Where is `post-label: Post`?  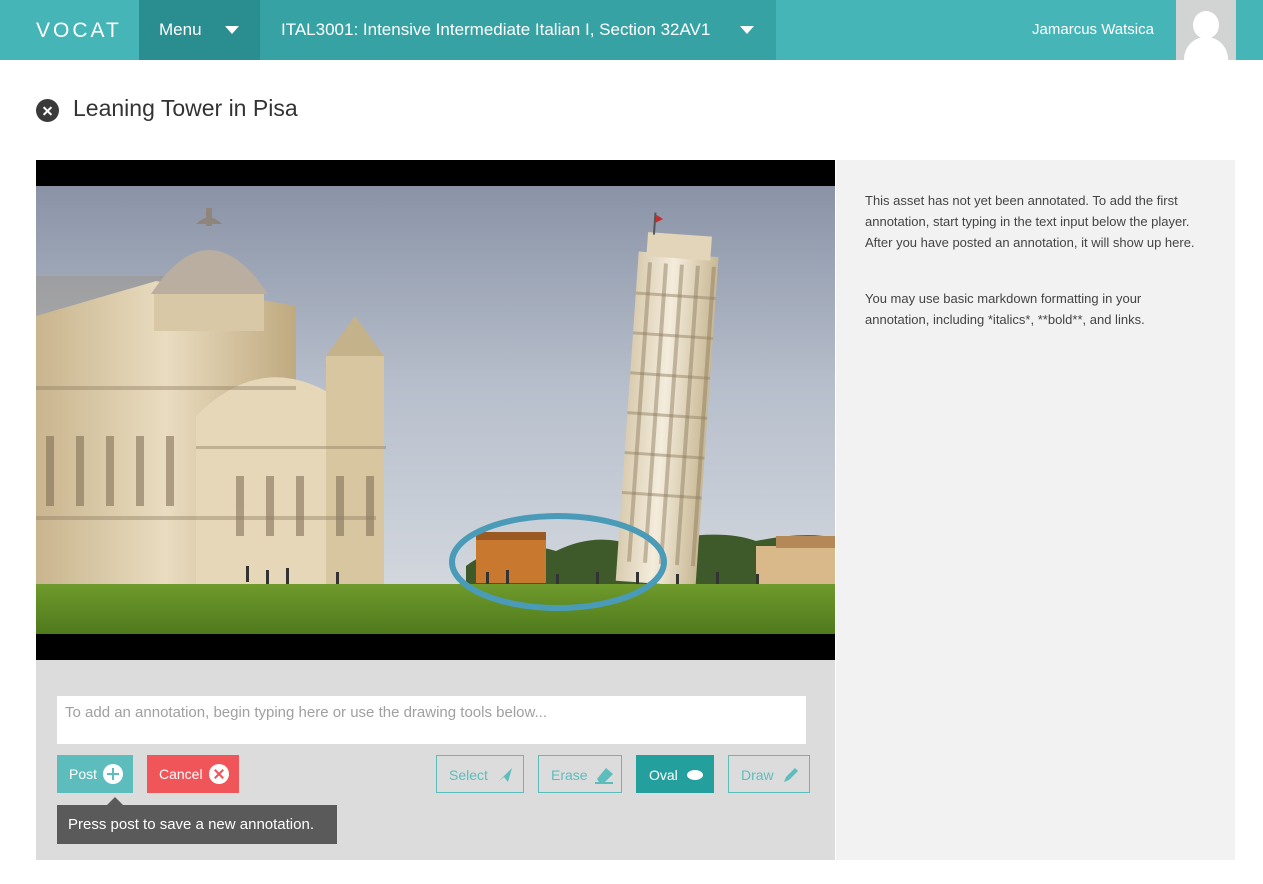 post-label: Post is located at coordinates (83, 774).